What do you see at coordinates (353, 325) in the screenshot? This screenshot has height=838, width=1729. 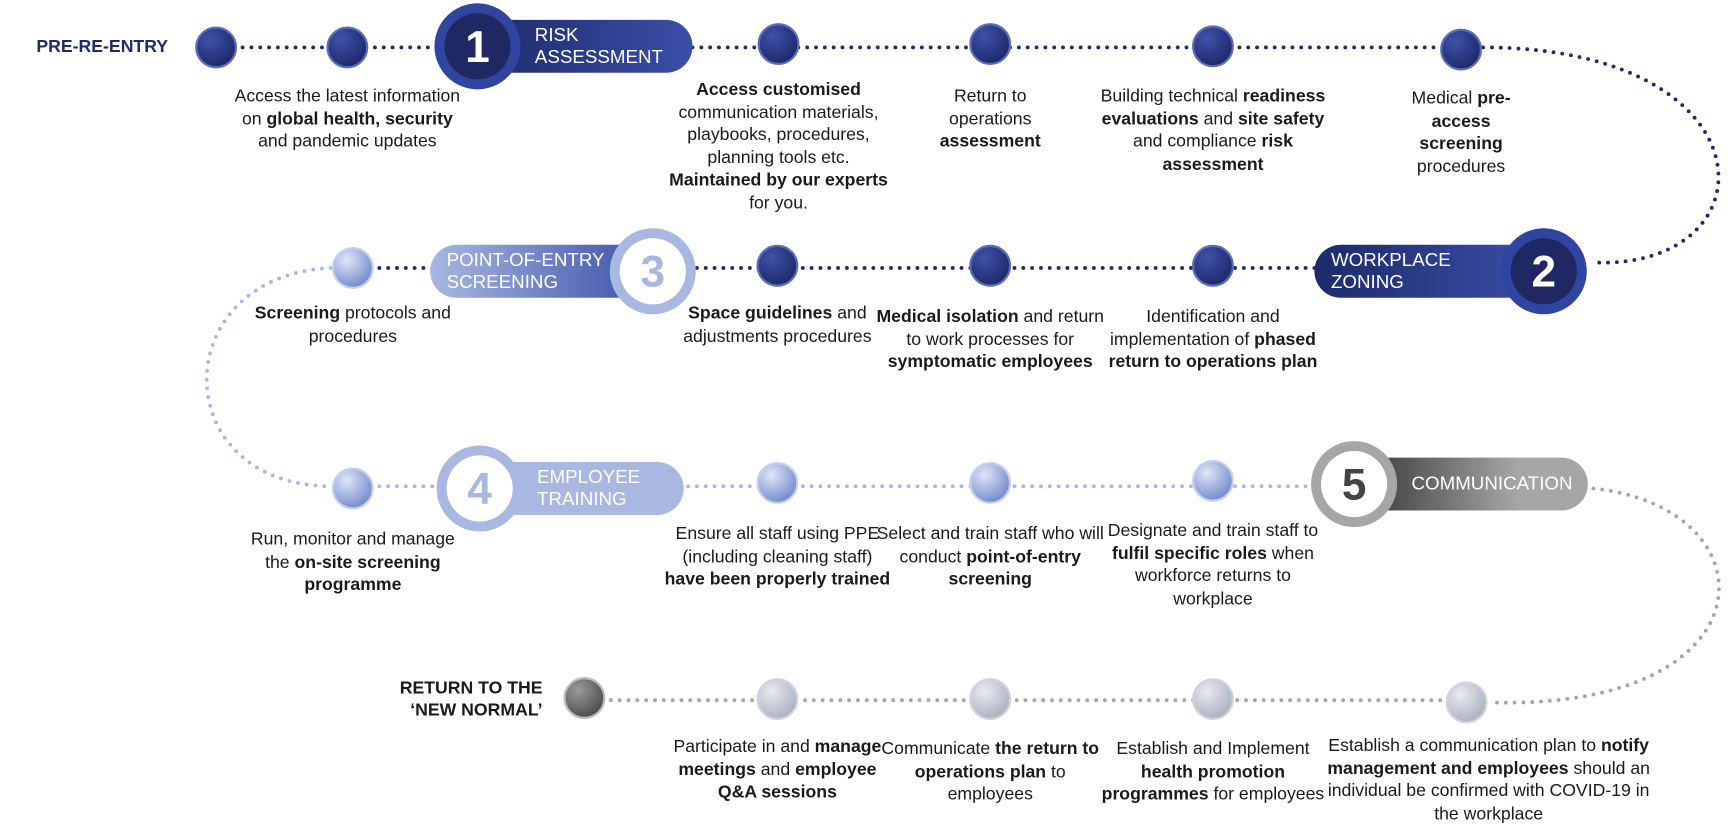 I see `step-description: Screening protocols and procedures` at bounding box center [353, 325].